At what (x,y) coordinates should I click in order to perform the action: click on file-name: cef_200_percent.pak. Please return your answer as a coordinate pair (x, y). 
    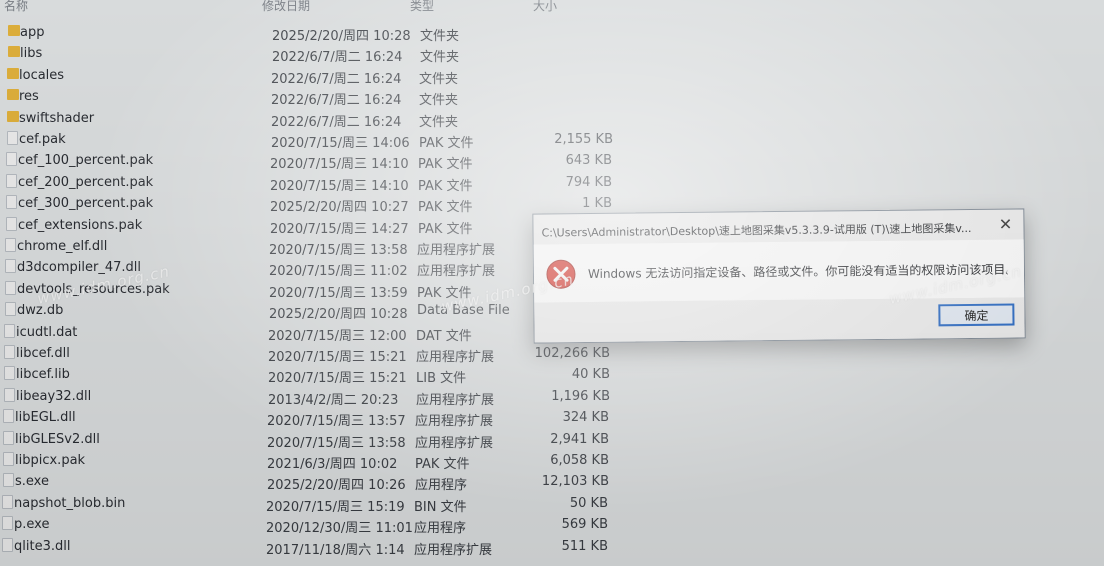
    Looking at the image, I should click on (86, 182).